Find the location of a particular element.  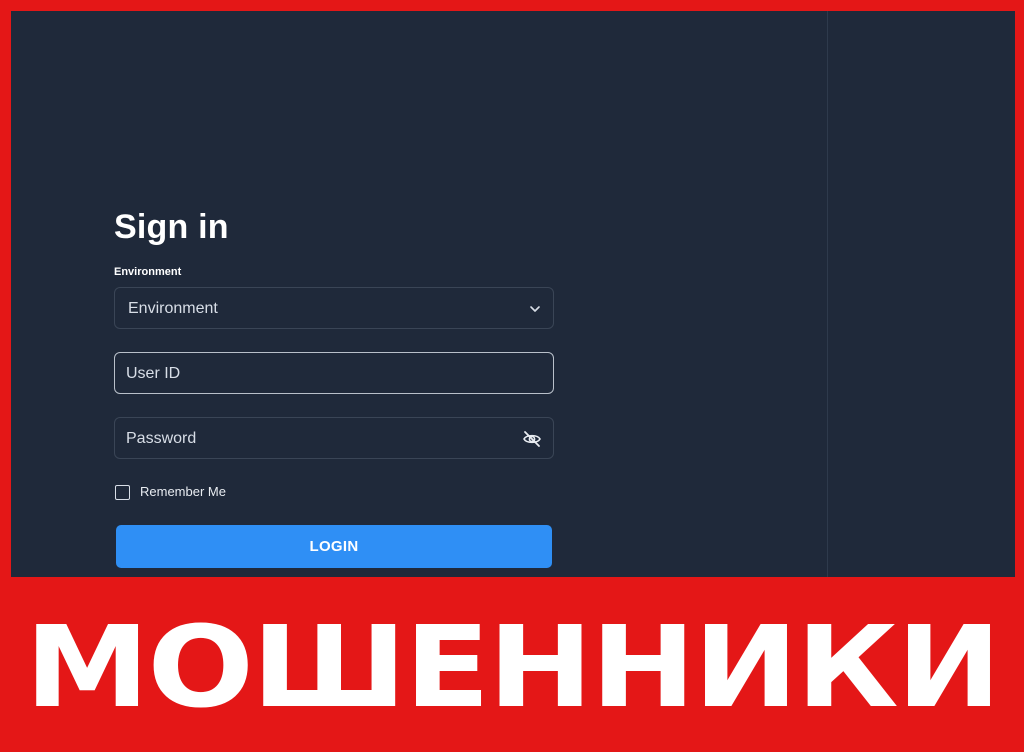

environment-select: Environment is located at coordinates (334, 308).